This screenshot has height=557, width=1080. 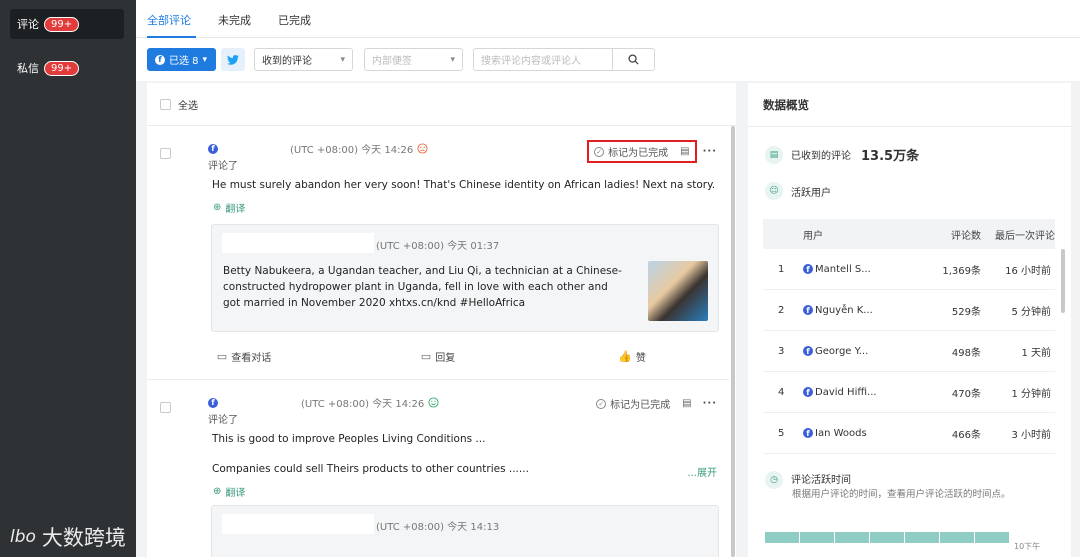 What do you see at coordinates (287, 61) in the screenshot?
I see `comment-type-value: 收到的评论` at bounding box center [287, 61].